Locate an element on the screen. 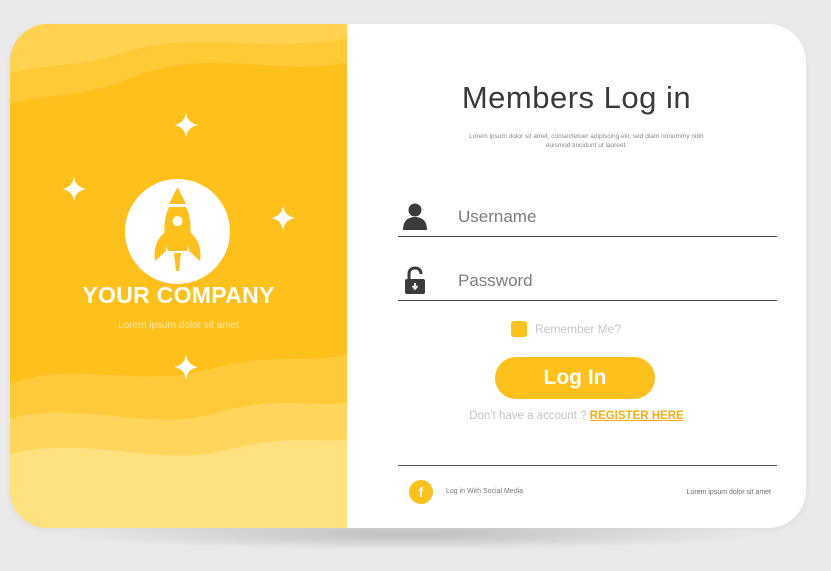  padlock-icon is located at coordinates (415, 280).